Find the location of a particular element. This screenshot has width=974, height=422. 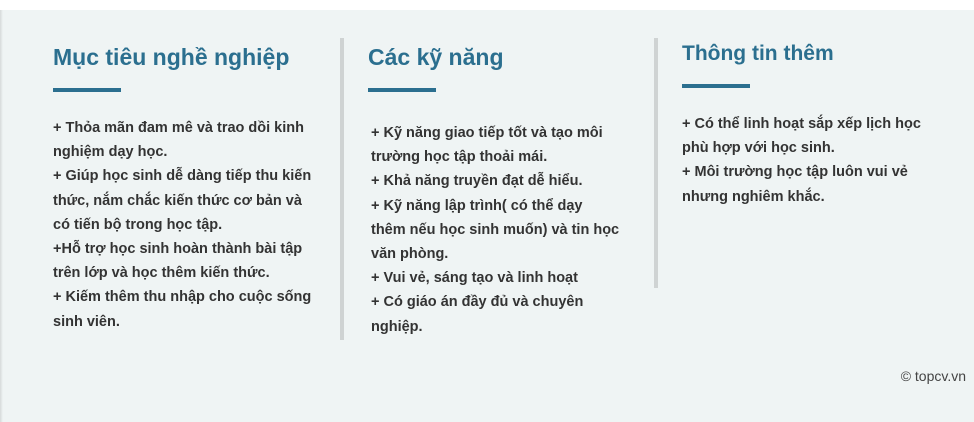

text-line: + Kỹ năng lập trình( có thể dạy is located at coordinates (477, 205).